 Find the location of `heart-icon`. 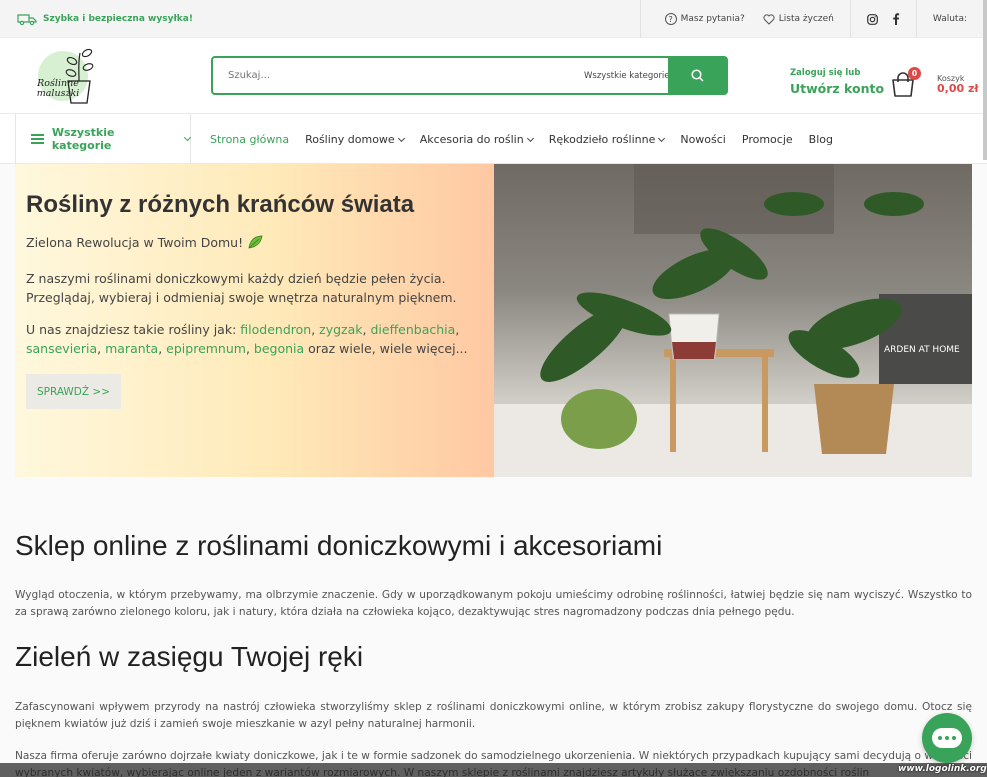

heart-icon is located at coordinates (769, 19).